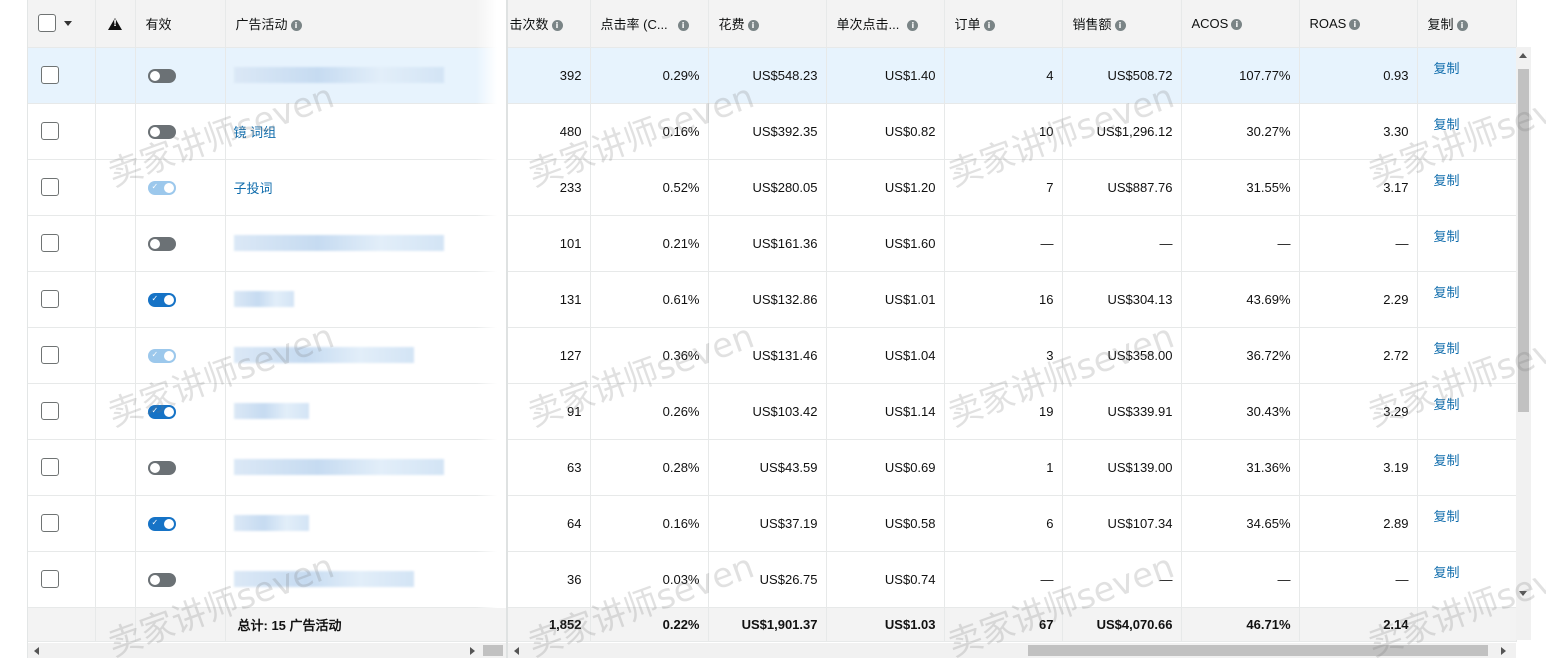  I want to click on row-campaign-cell: 镜 词组, so click(366, 131).